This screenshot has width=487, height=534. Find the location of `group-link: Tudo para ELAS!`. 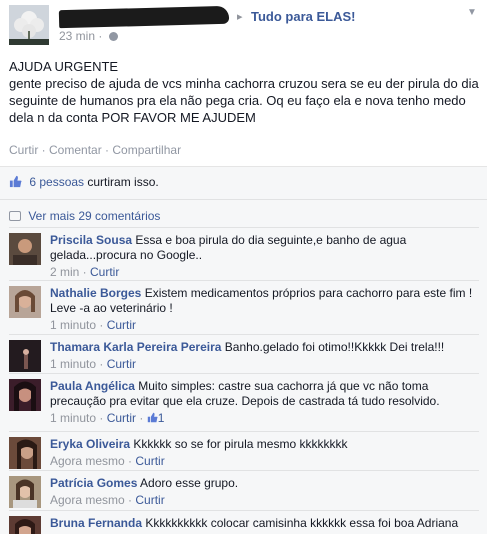

group-link: Tudo para ELAS! is located at coordinates (303, 16).